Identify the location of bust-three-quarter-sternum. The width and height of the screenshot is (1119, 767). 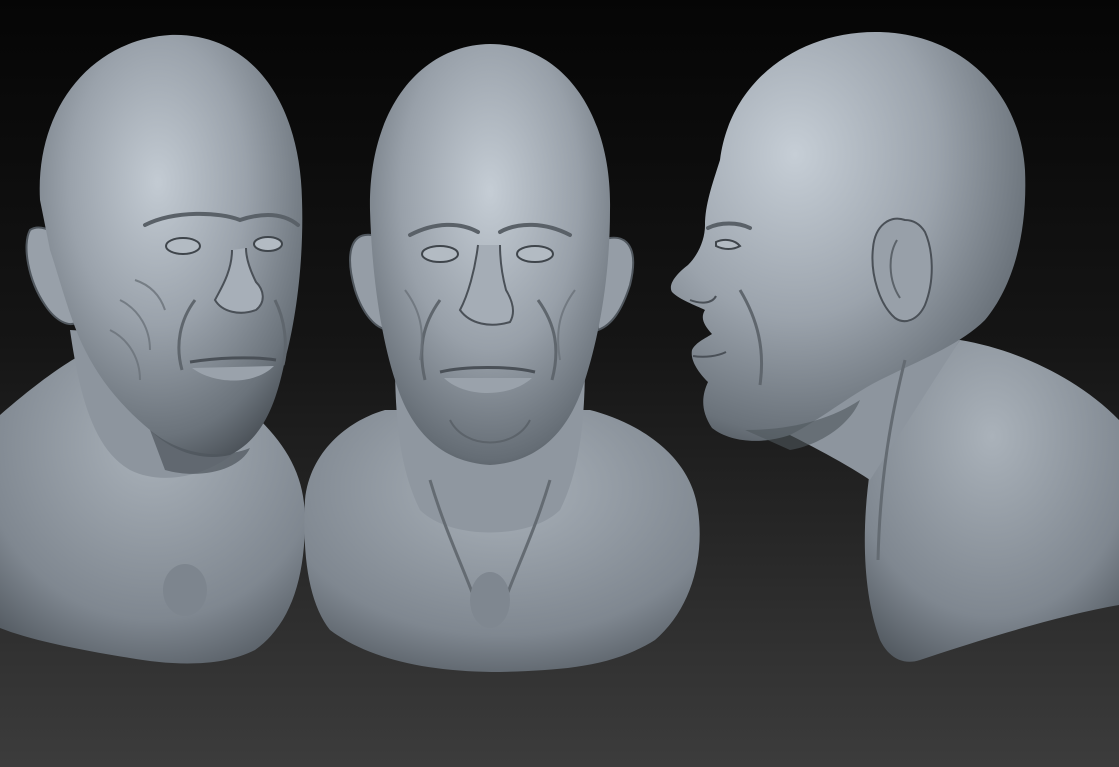
(185, 590).